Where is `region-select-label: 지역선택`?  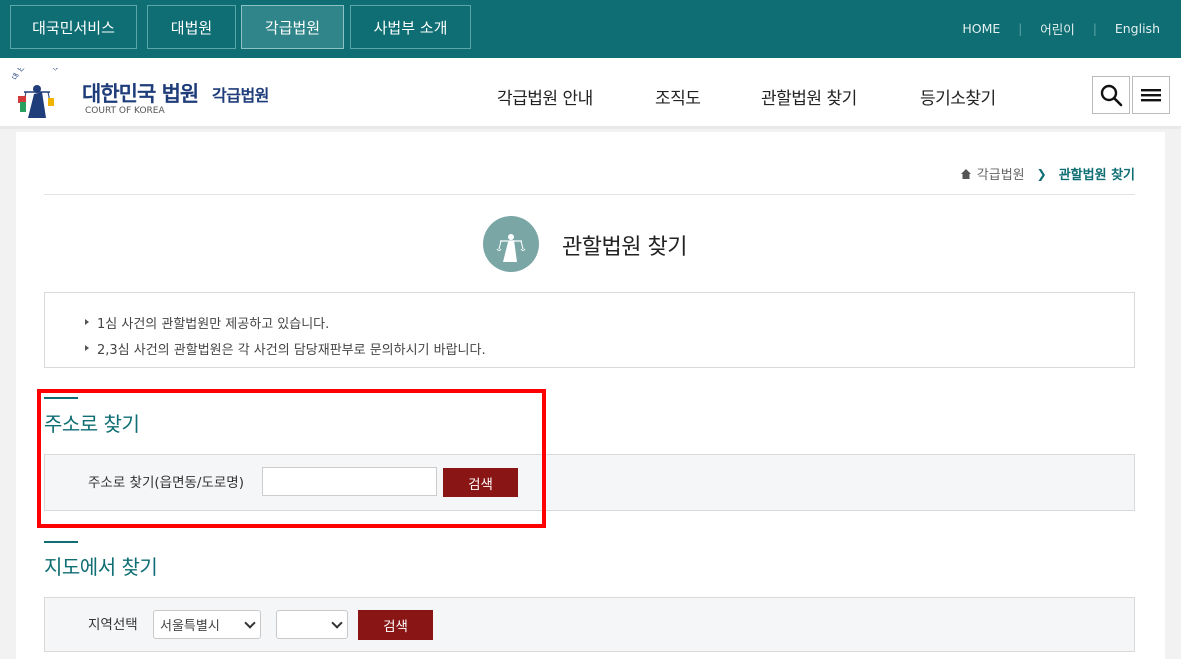 region-select-label: 지역선택 is located at coordinates (113, 625).